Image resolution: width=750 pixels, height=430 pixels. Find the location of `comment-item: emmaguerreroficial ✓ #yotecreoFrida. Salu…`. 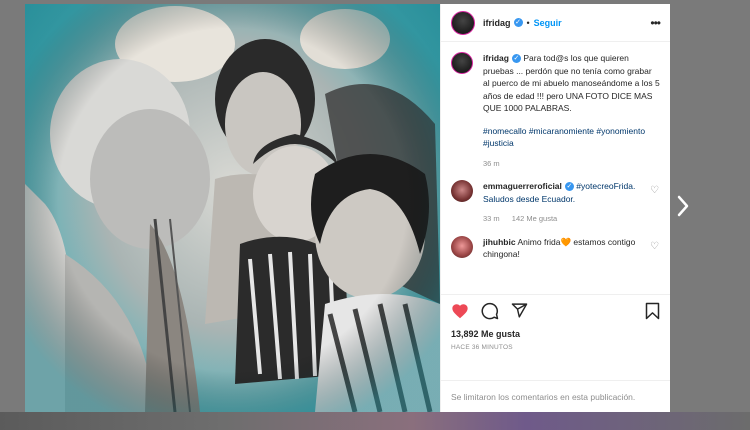

comment-item: emmaguerreroficial ✓ #yotecreoFrida. Salu… is located at coordinates (555, 203).